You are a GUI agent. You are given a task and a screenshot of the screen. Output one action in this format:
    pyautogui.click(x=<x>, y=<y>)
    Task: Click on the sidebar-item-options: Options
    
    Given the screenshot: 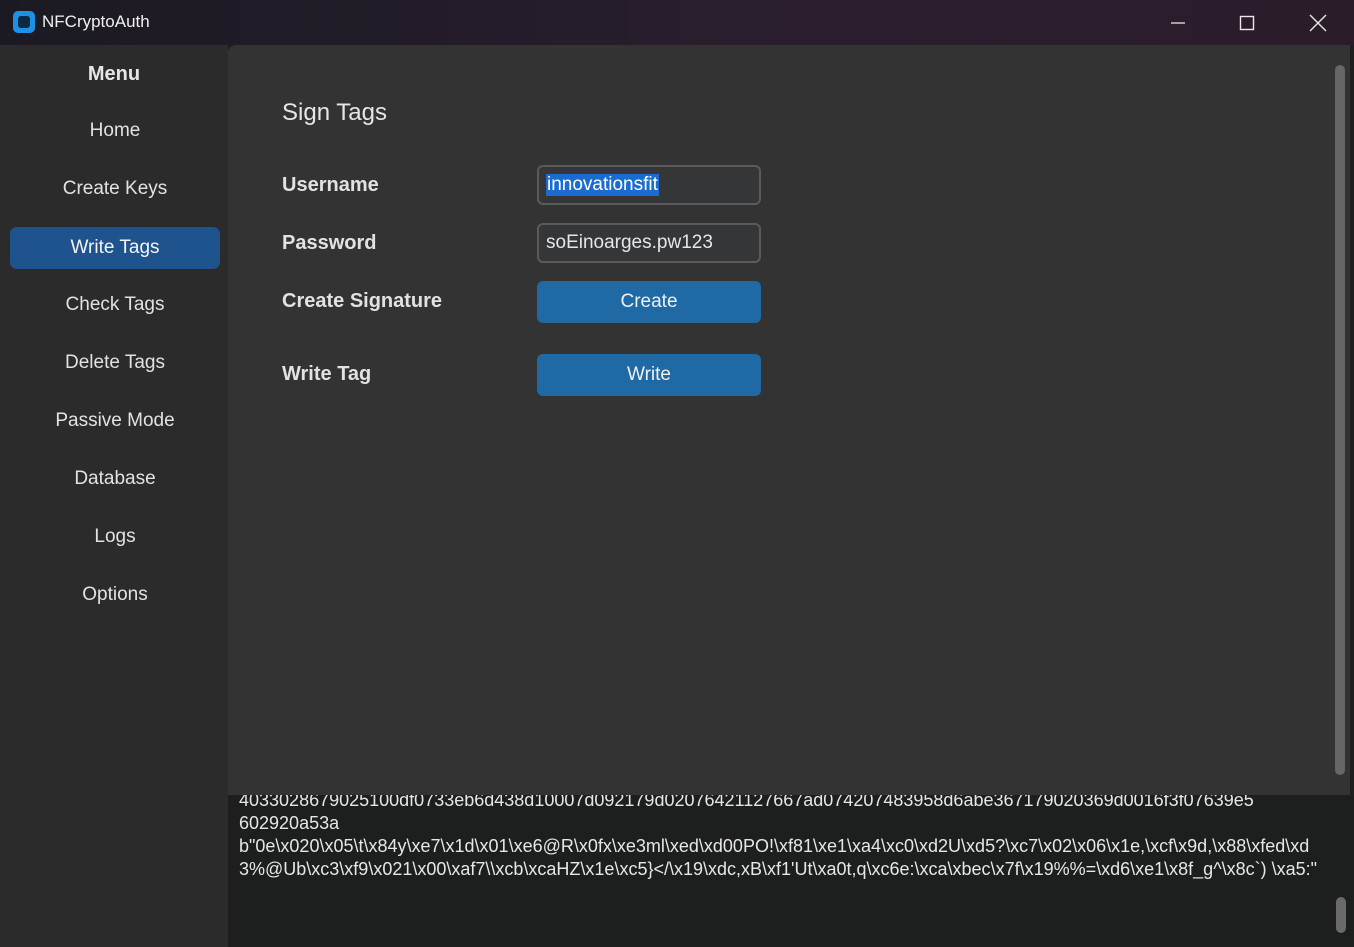 What is the action you would take?
    pyautogui.click(x=115, y=595)
    